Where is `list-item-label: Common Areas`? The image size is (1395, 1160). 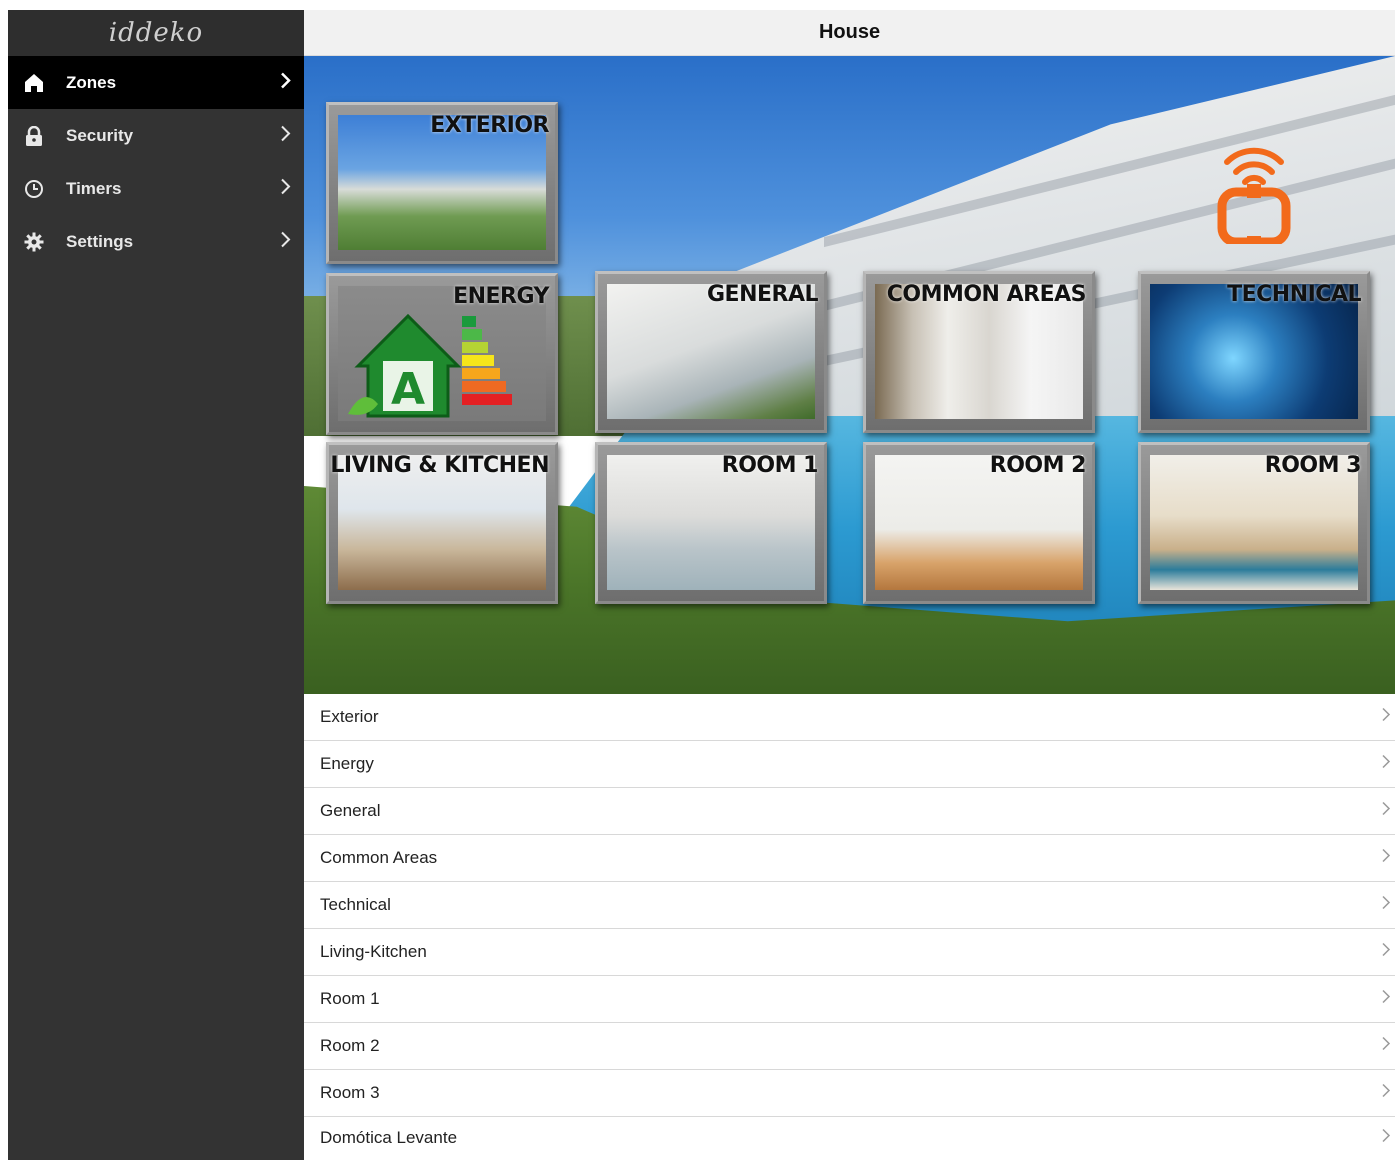
list-item-label: Common Areas is located at coordinates (379, 857).